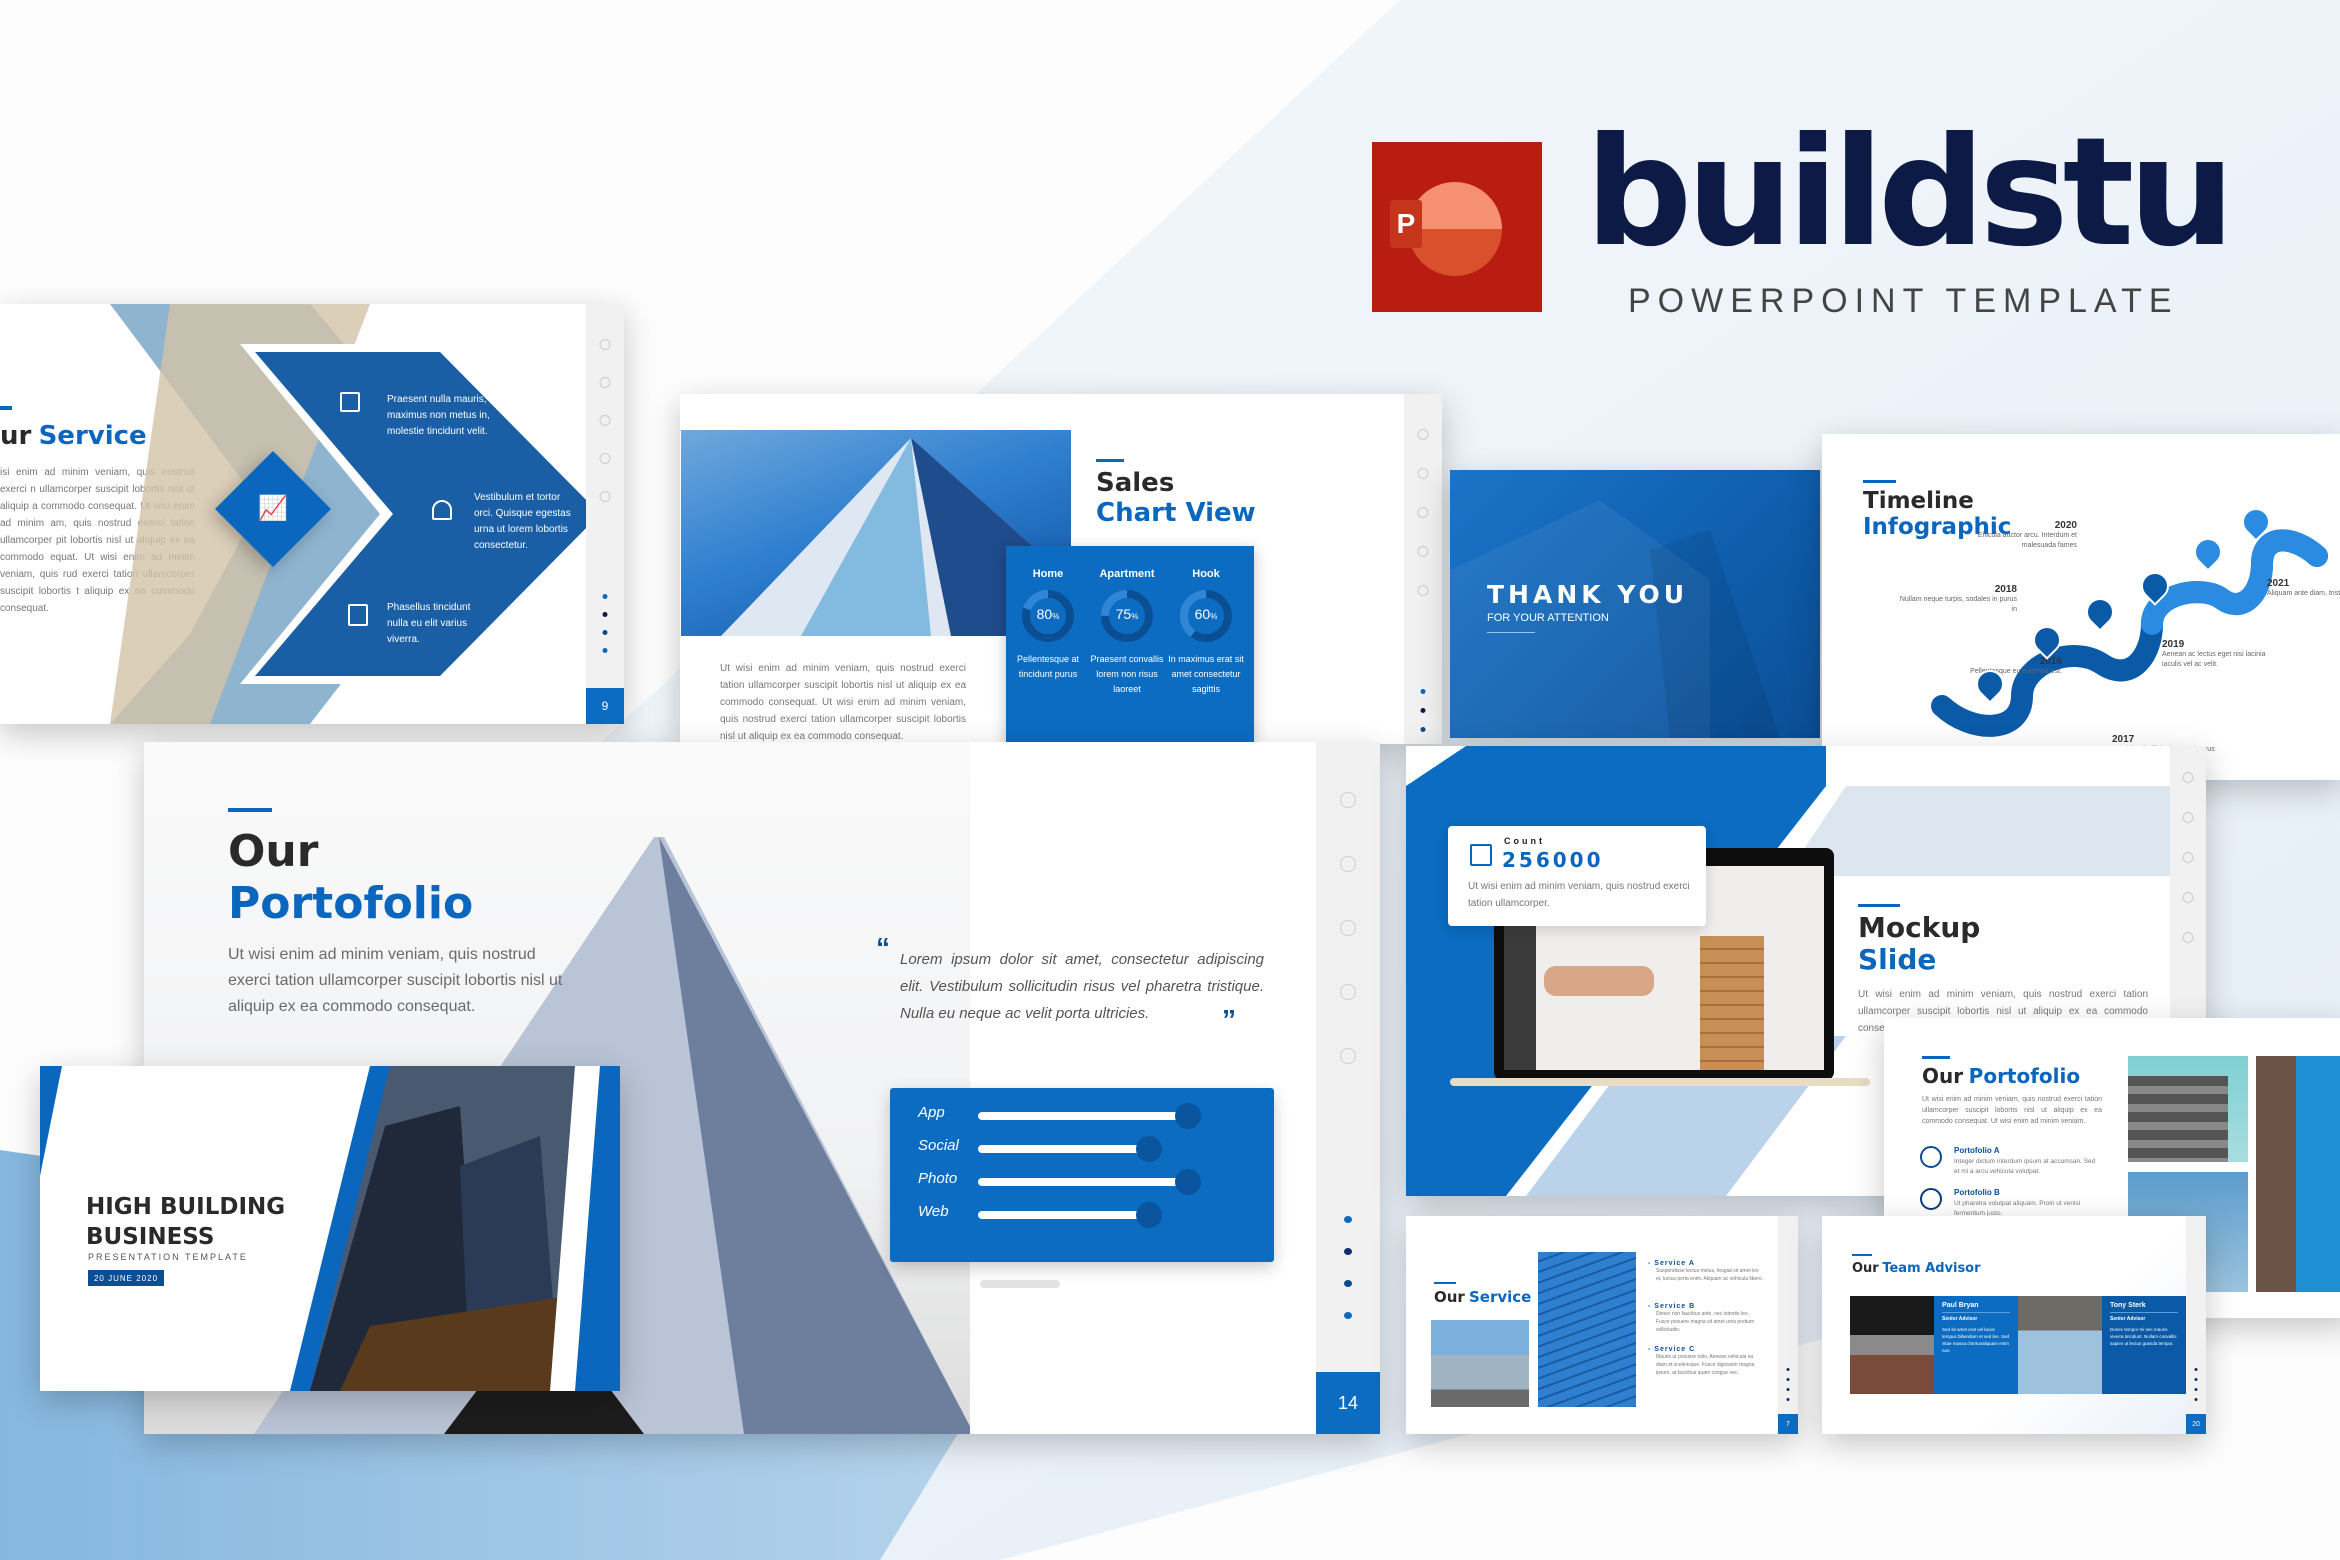 Image resolution: width=2340 pixels, height=1560 pixels. What do you see at coordinates (1481, 855) in the screenshot?
I see `building-icon` at bounding box center [1481, 855].